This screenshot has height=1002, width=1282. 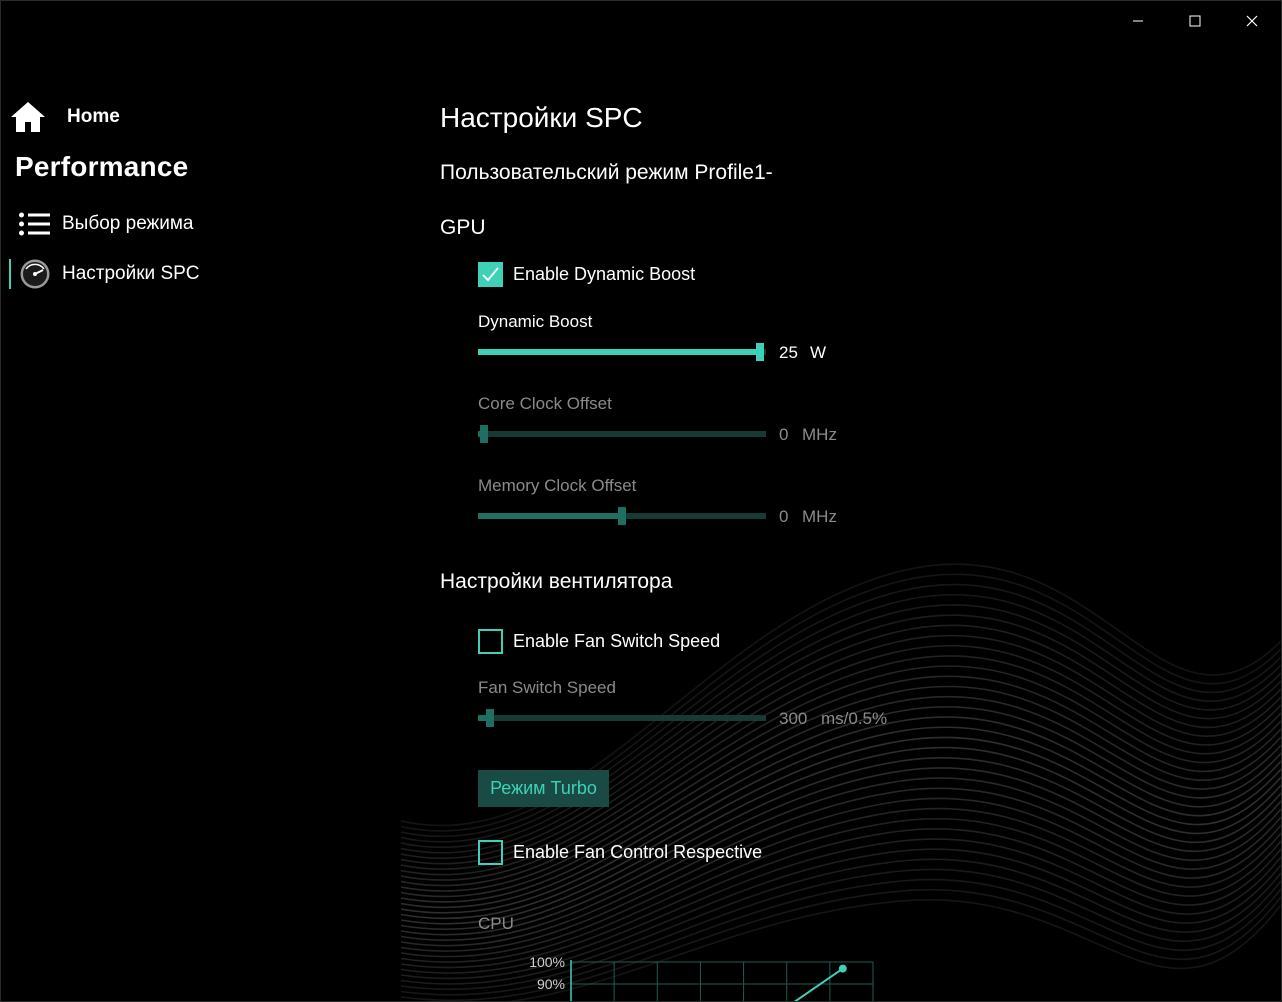 I want to click on home-icon, so click(x=28, y=117).